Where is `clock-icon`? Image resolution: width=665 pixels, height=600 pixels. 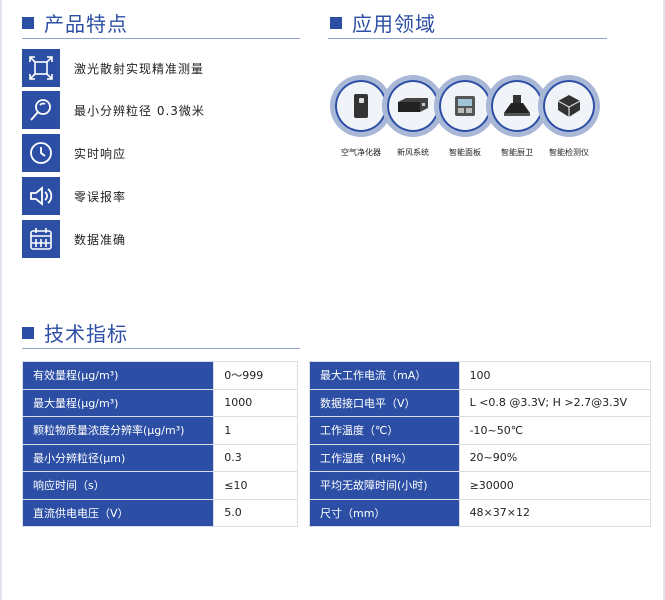
clock-icon is located at coordinates (41, 153).